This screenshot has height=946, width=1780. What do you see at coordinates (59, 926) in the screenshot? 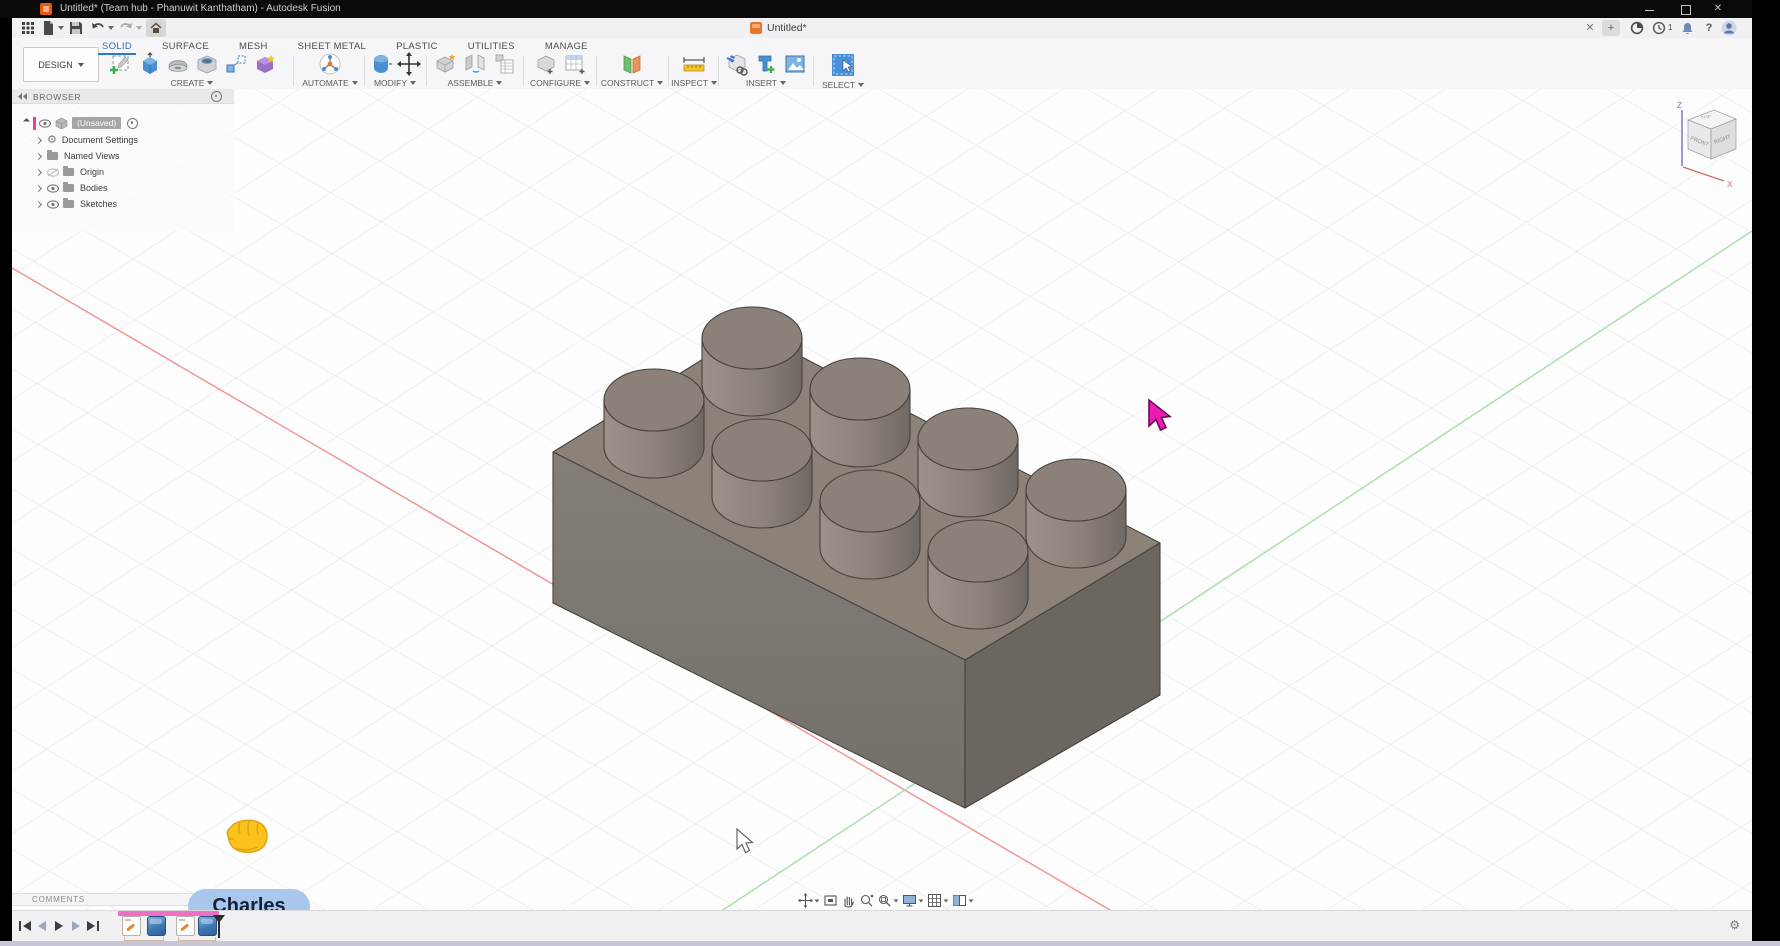
I see `timeline-play-button` at bounding box center [59, 926].